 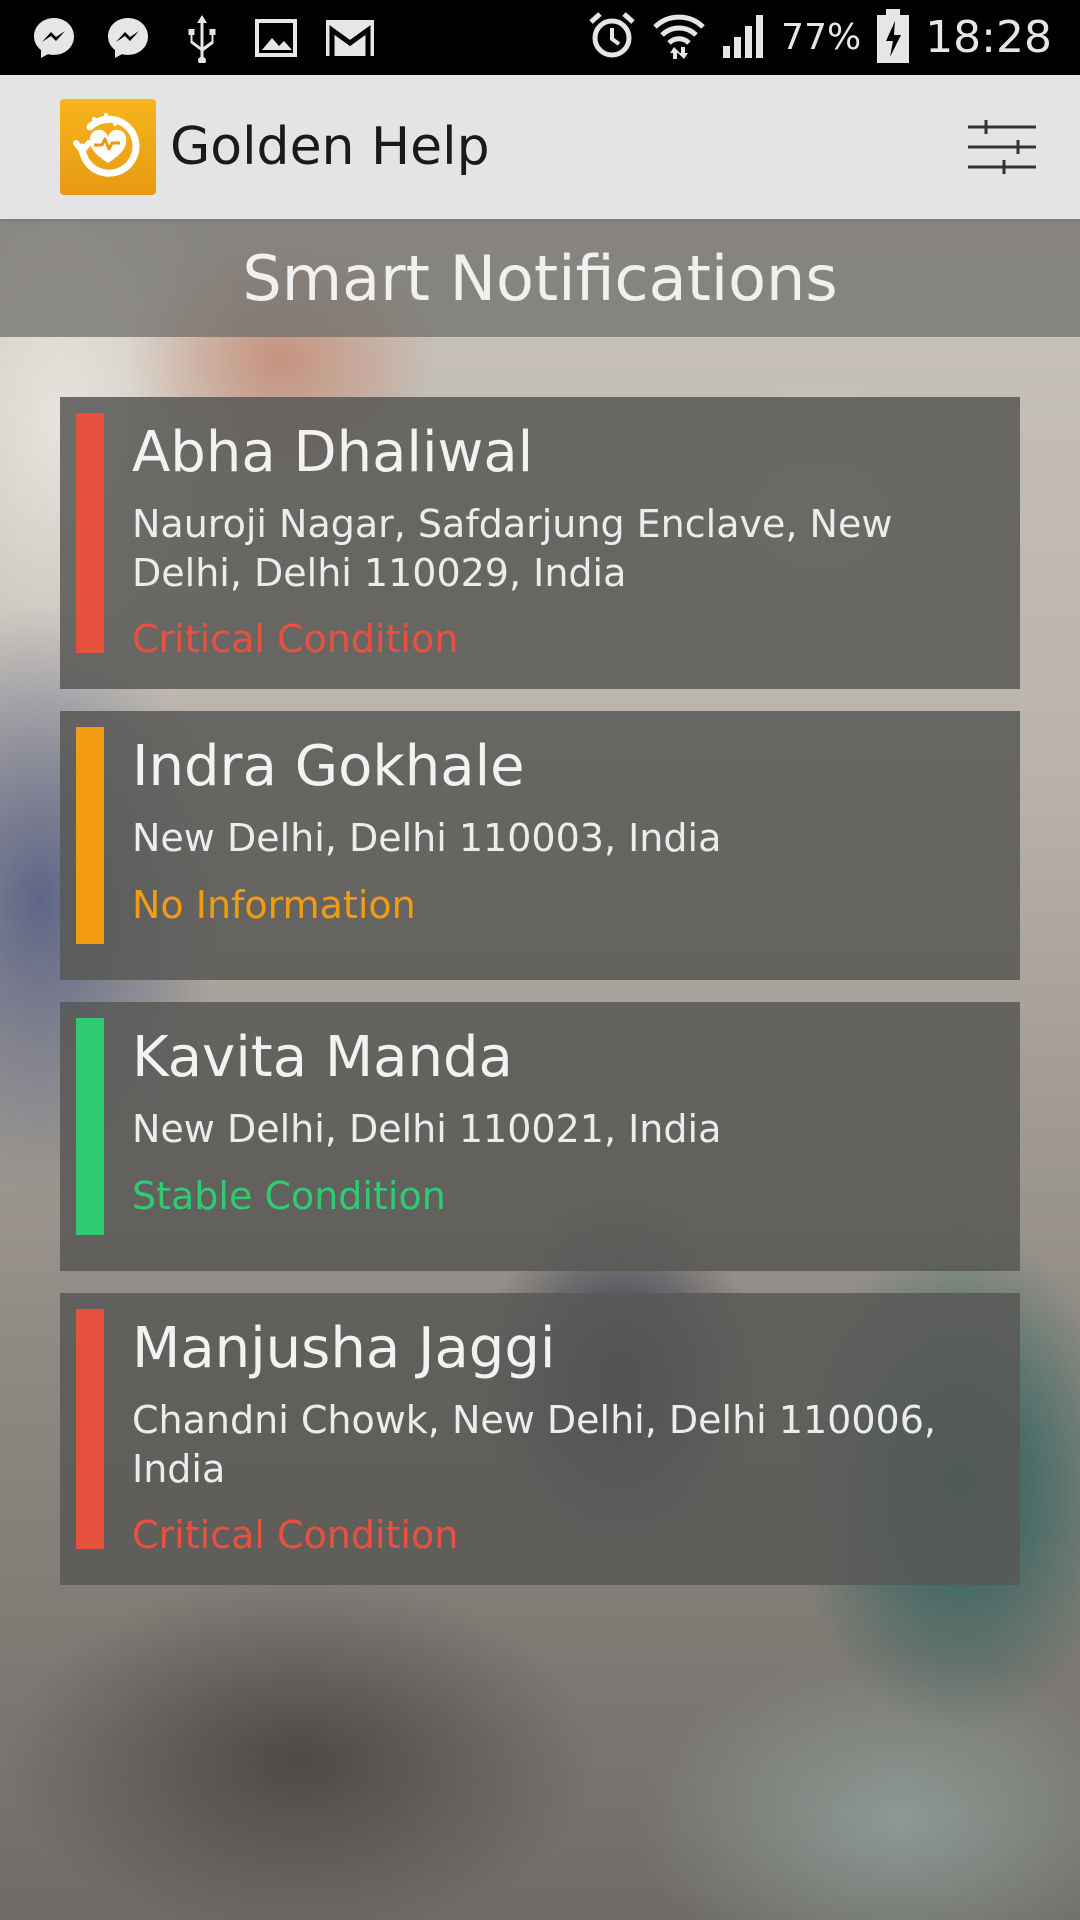 I want to click on heart-pulse-icon, so click(x=108, y=147).